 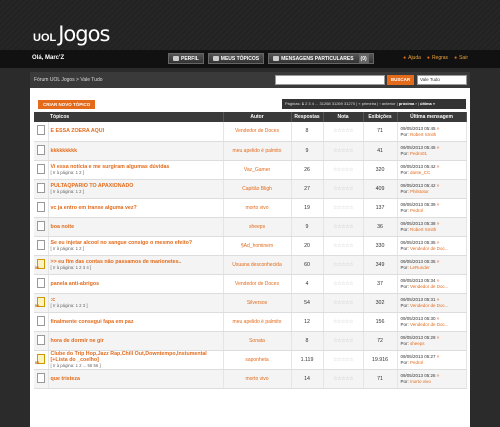 What do you see at coordinates (367, 103) in the screenshot?
I see `pager-first: « primeira` at bounding box center [367, 103].